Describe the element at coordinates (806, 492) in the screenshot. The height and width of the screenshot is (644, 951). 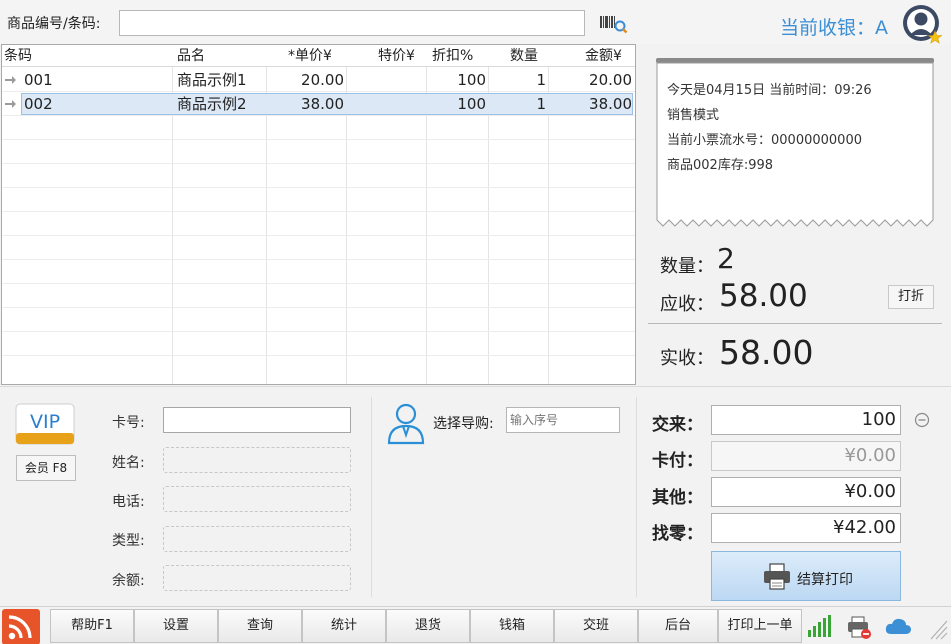
I see `other-pay-input: ¥0.00` at that location.